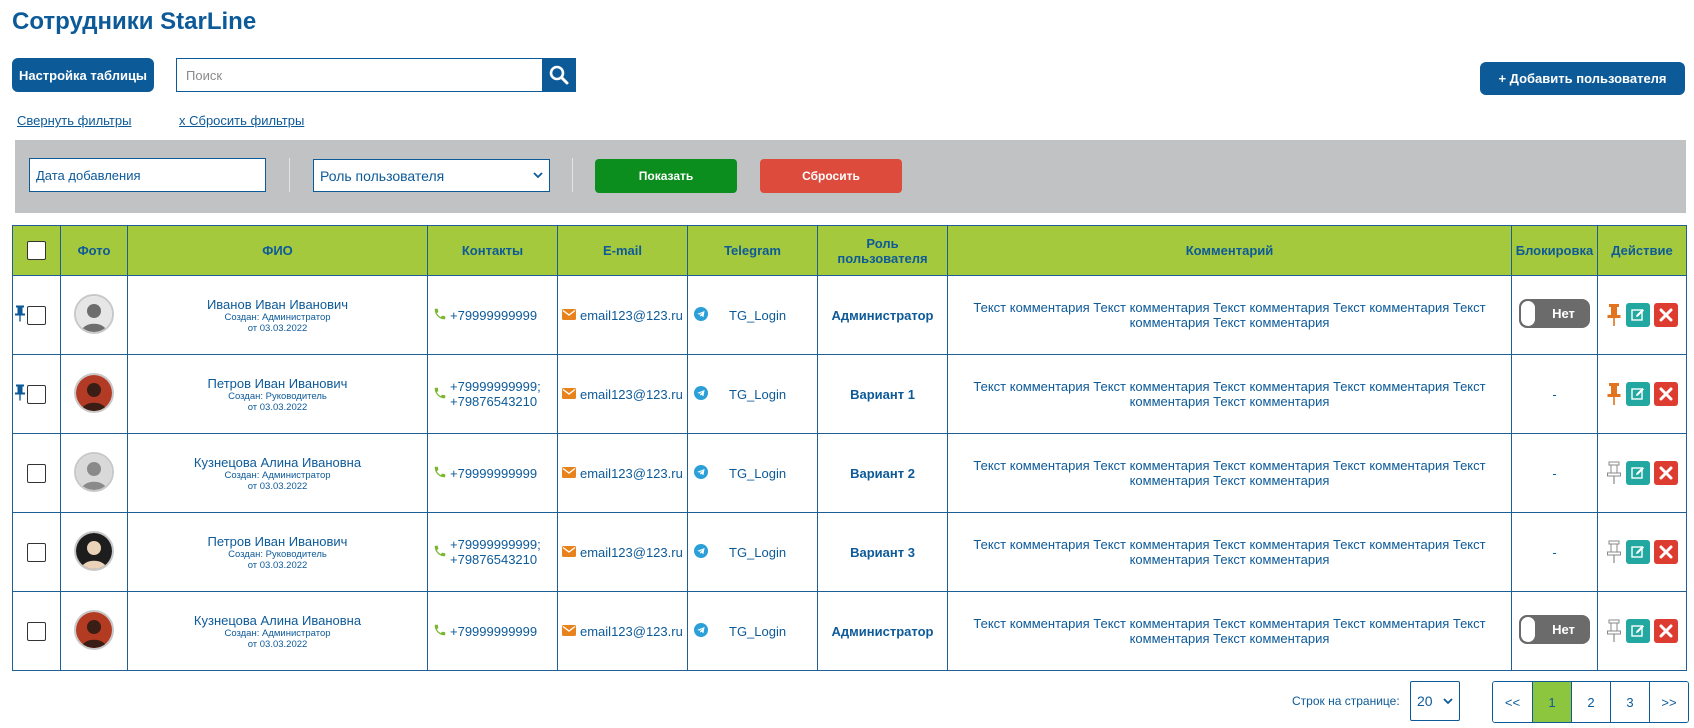 Image resolution: width=1694 pixels, height=728 pixels. Describe the element at coordinates (752, 250) in the screenshot. I see `header-telegram: Telegram` at that location.